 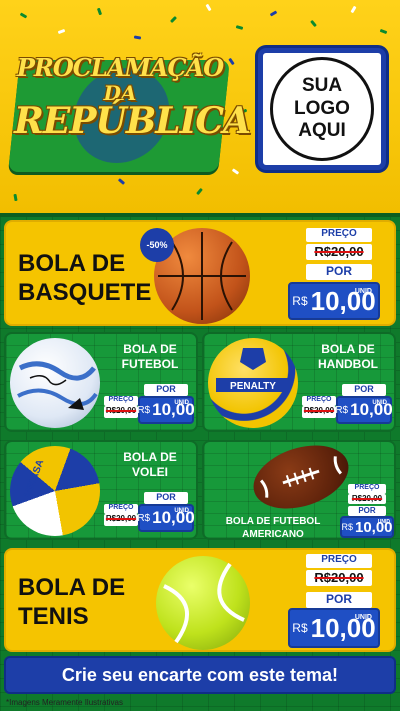 What do you see at coordinates (34, 478) in the screenshot?
I see `ball-brand-text: MIKASA` at bounding box center [34, 478].